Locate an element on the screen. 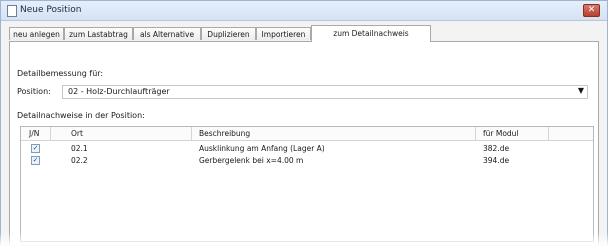 The image size is (608, 246). window-title: Neue Position is located at coordinates (51, 10).